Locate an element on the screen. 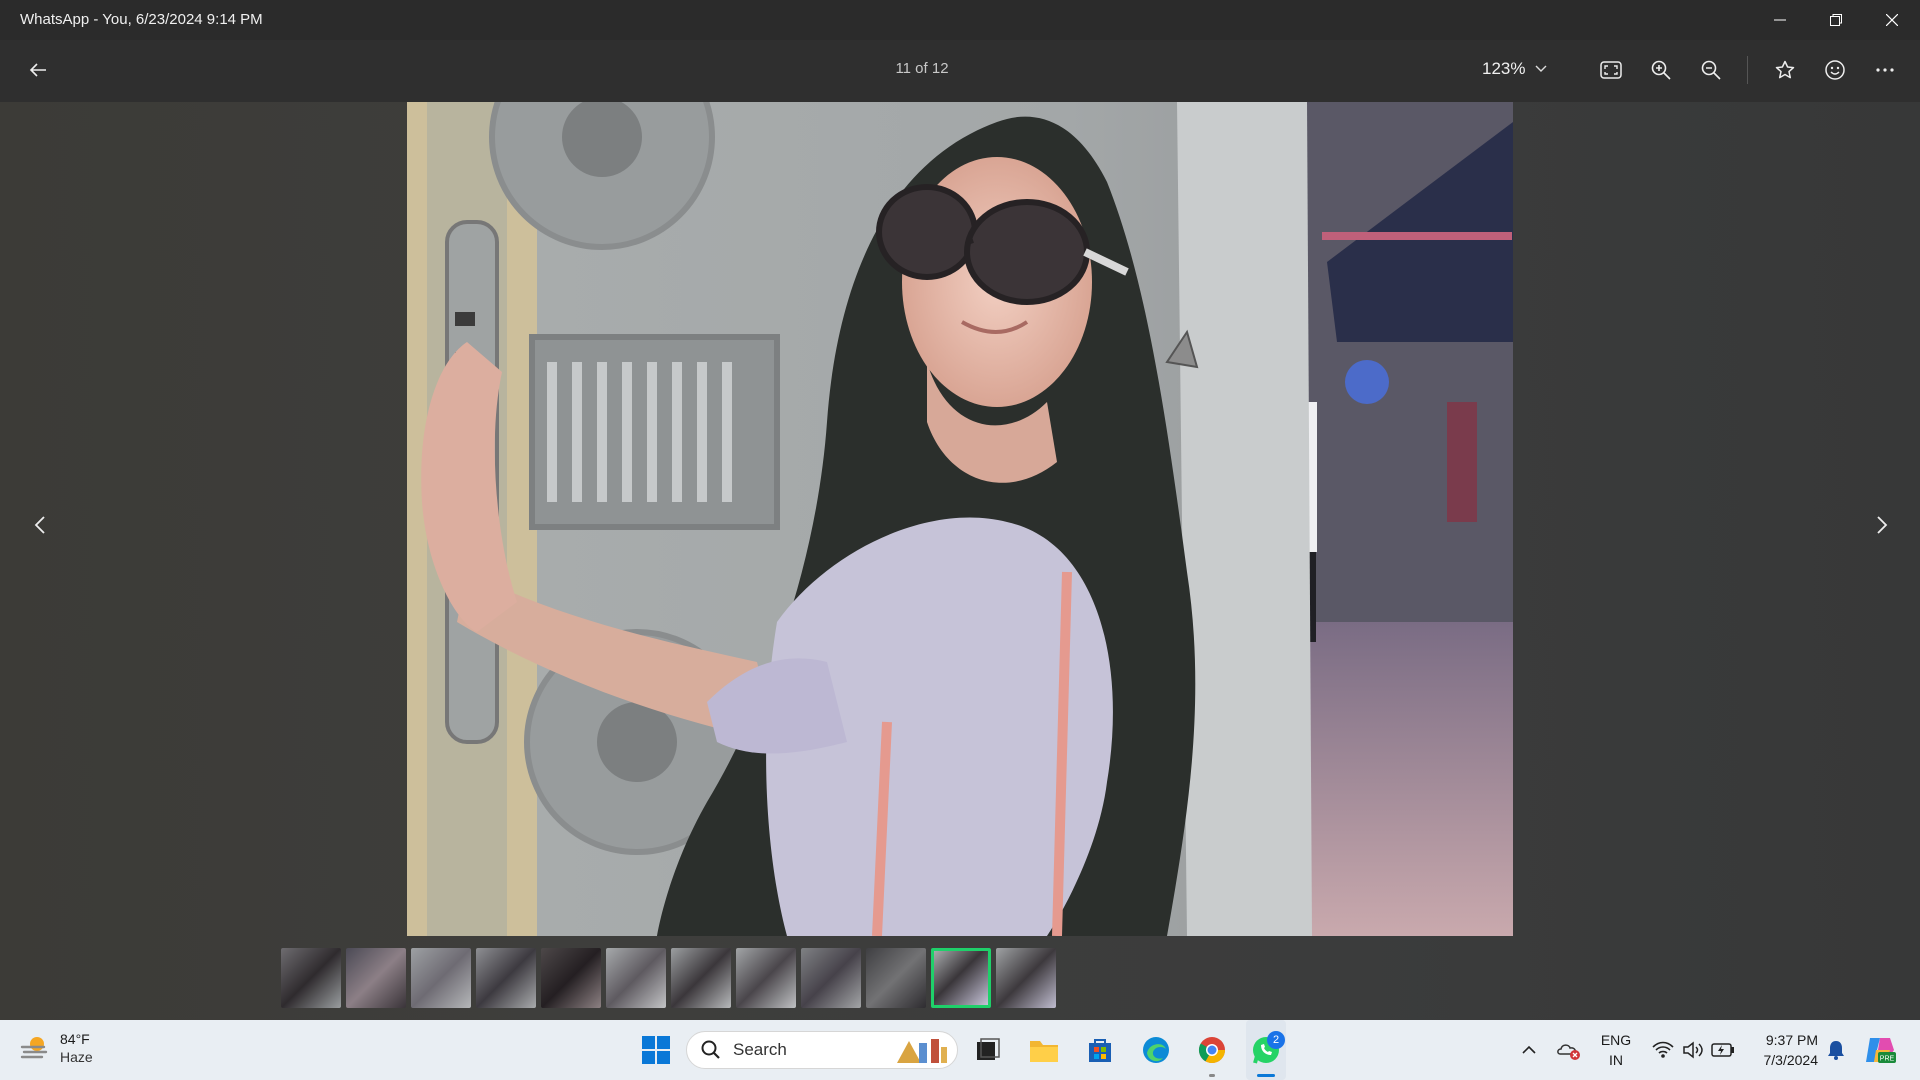 This screenshot has width=1920, height=1080. arrow-left-icon is located at coordinates (37, 70).